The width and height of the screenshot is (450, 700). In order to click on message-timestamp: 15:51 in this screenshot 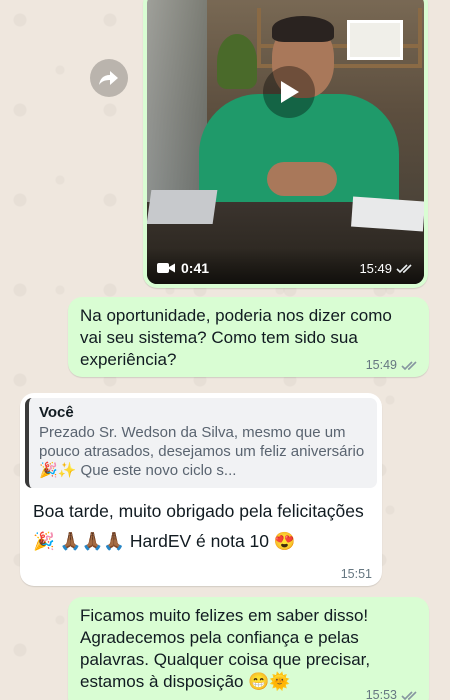, I will do `click(356, 574)`.